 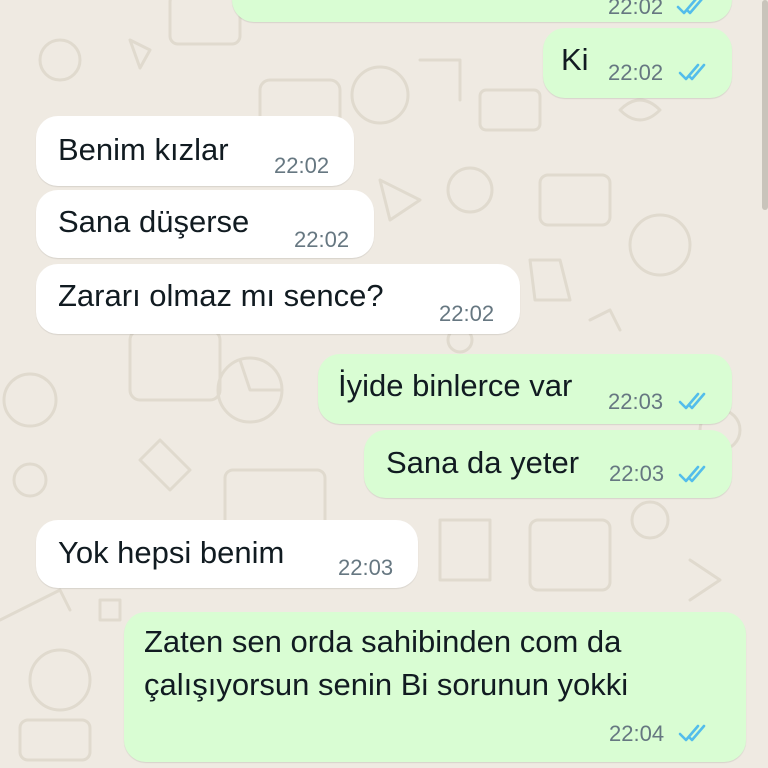 I want to click on message-bubble-outgoing: Sana da yeter 22:03, so click(x=548, y=464).